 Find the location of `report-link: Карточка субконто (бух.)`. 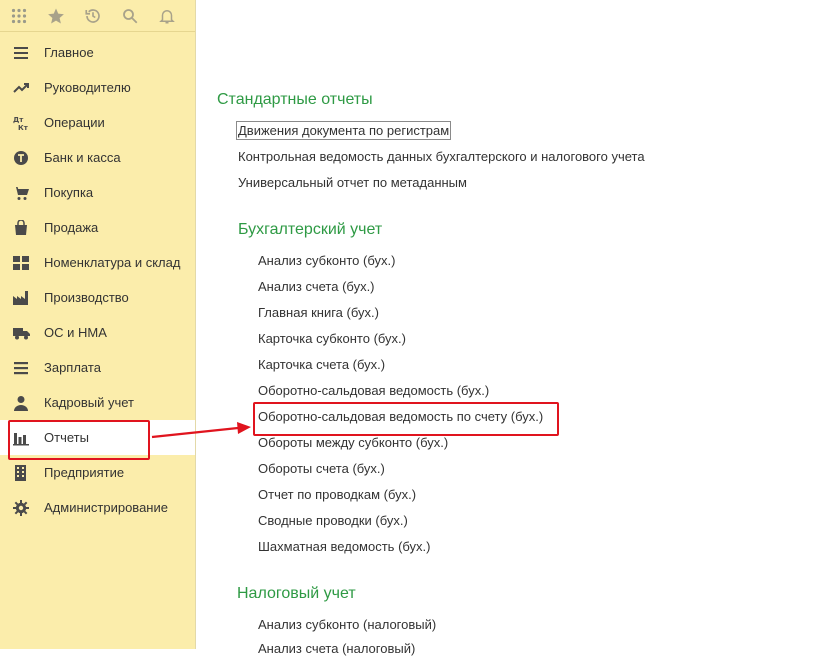

report-link: Карточка субконто (бух.) is located at coordinates (332, 338).